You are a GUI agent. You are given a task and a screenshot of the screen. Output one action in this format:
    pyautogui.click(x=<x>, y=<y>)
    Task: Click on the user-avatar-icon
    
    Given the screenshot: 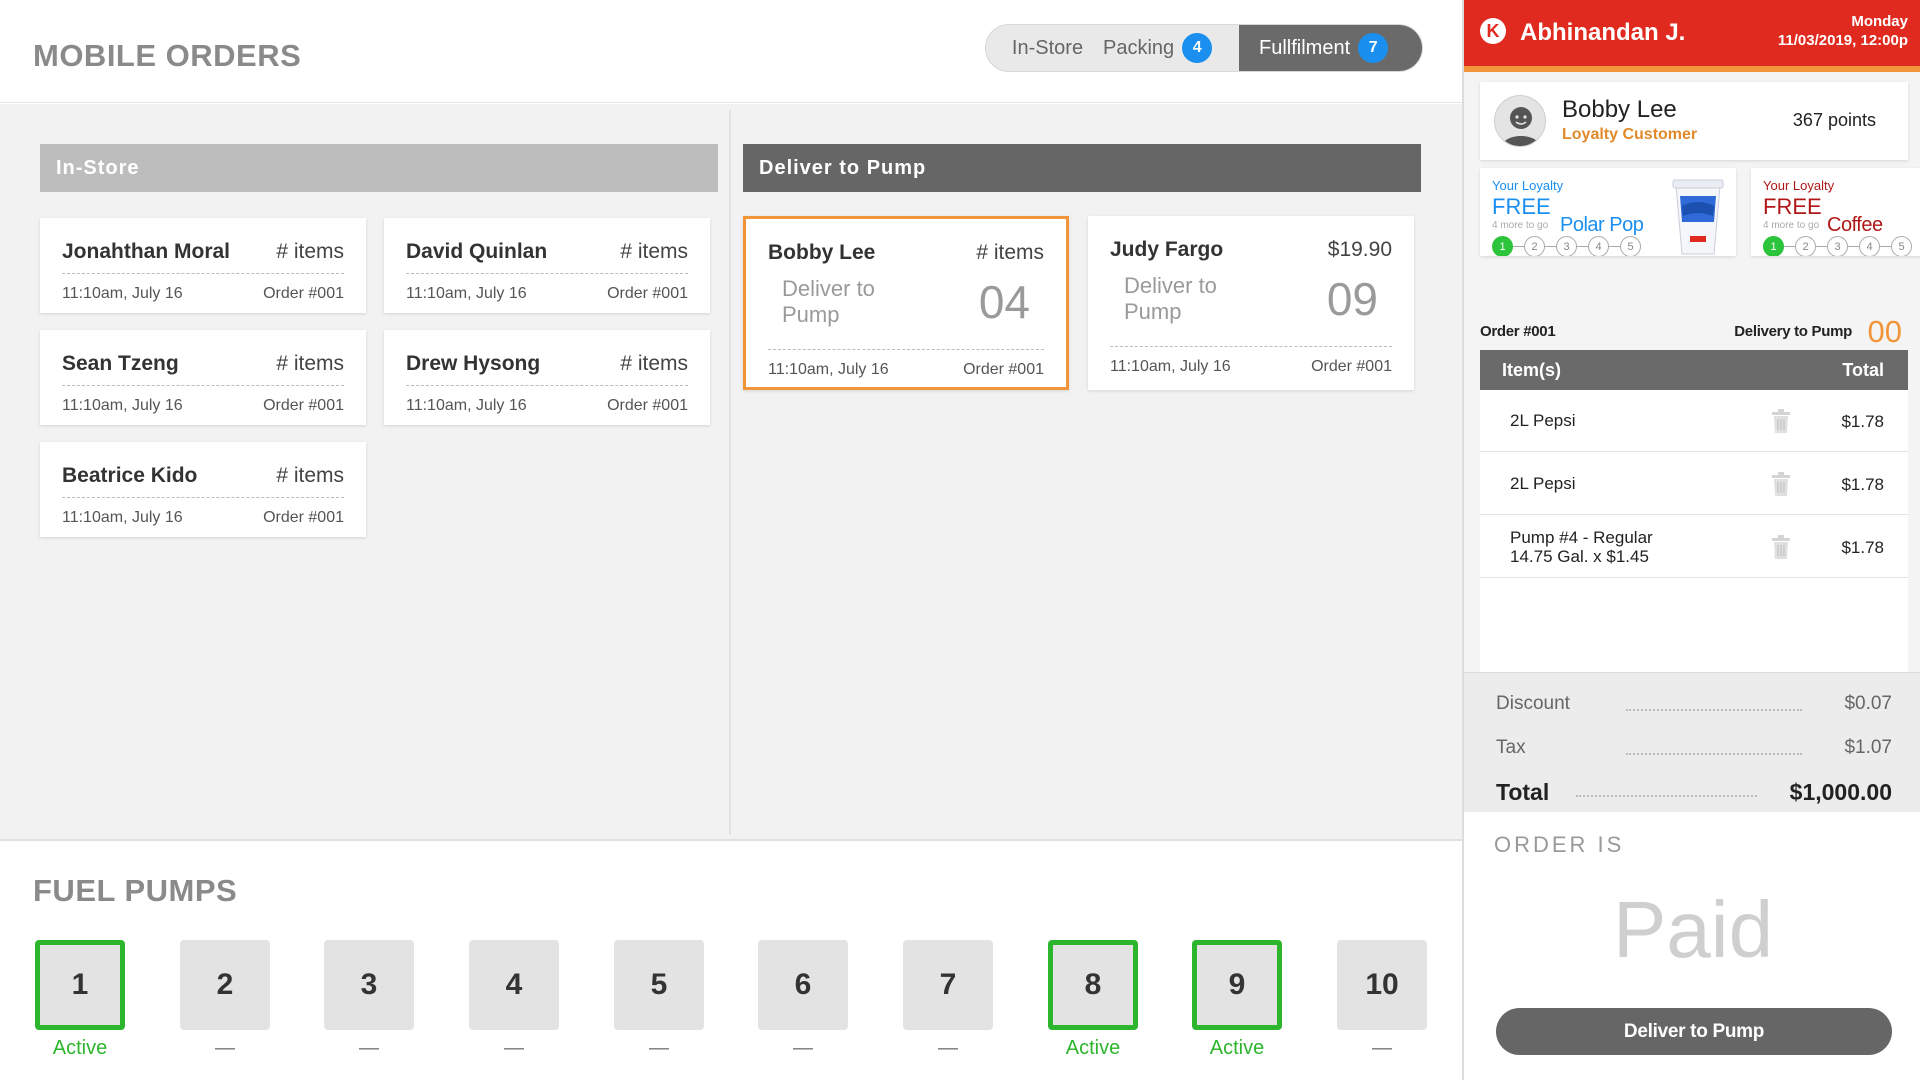 What is the action you would take?
    pyautogui.click(x=1521, y=126)
    